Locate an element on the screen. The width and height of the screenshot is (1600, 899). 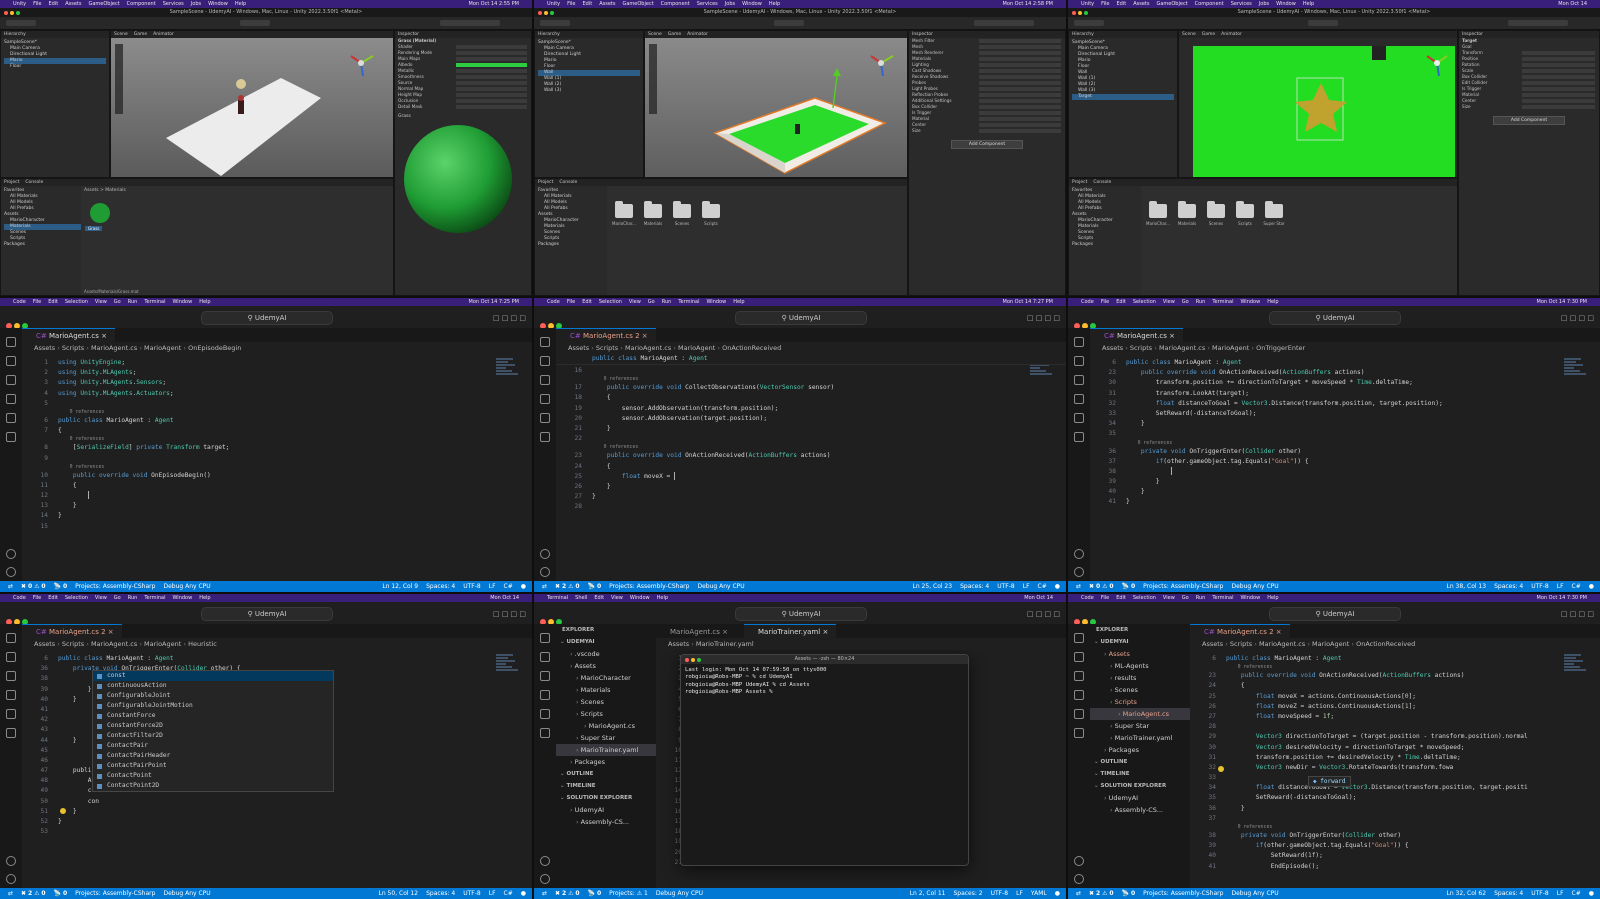
language-mode: C# is located at coordinates (1576, 586).